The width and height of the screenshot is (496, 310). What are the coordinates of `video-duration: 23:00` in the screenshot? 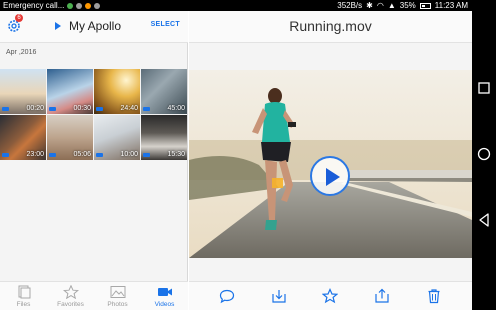 It's located at (35, 154).